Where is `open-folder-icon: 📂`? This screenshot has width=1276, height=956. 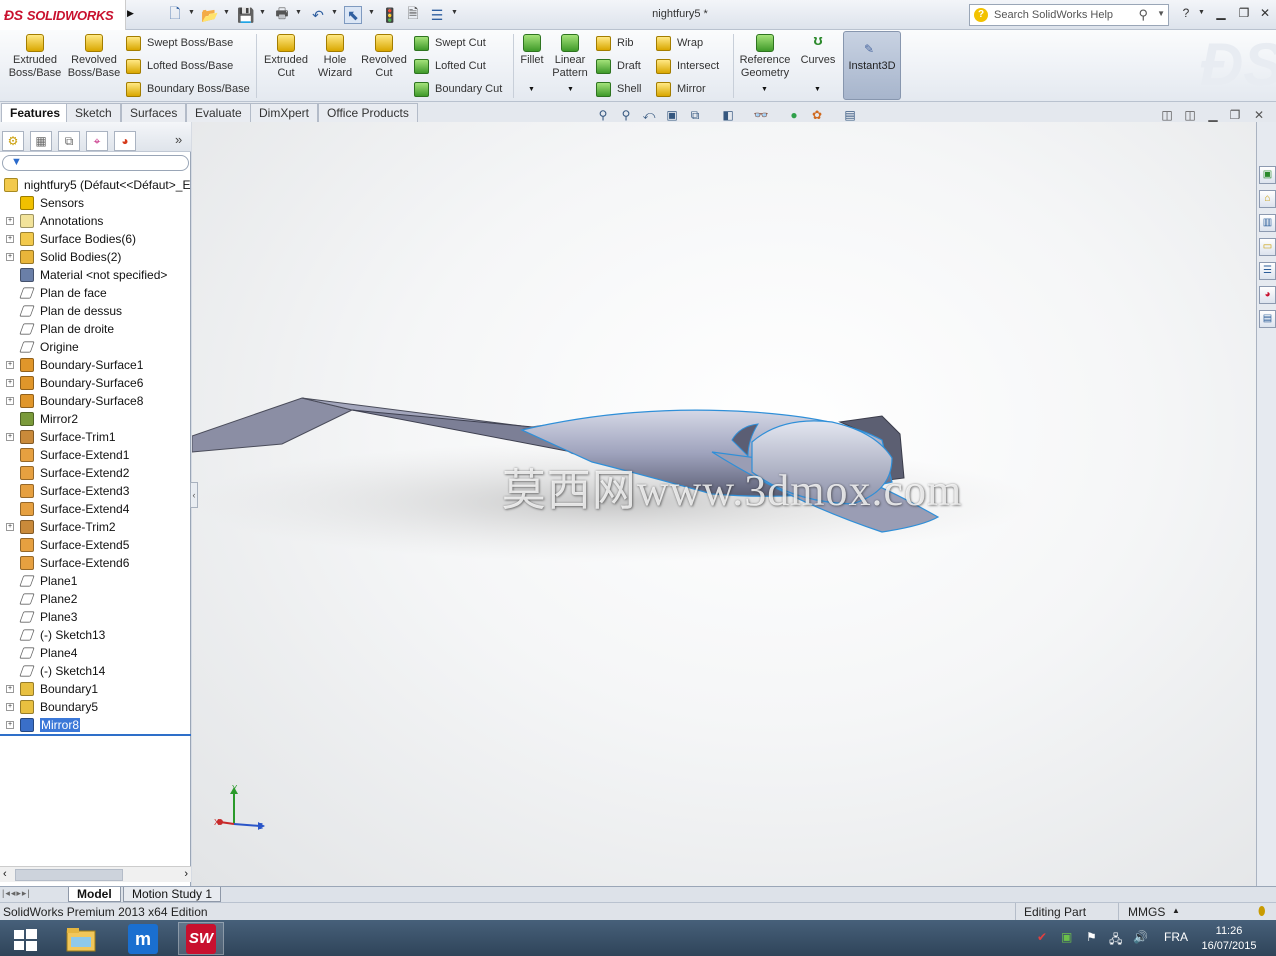
open-folder-icon: 📂 is located at coordinates (210, 15).